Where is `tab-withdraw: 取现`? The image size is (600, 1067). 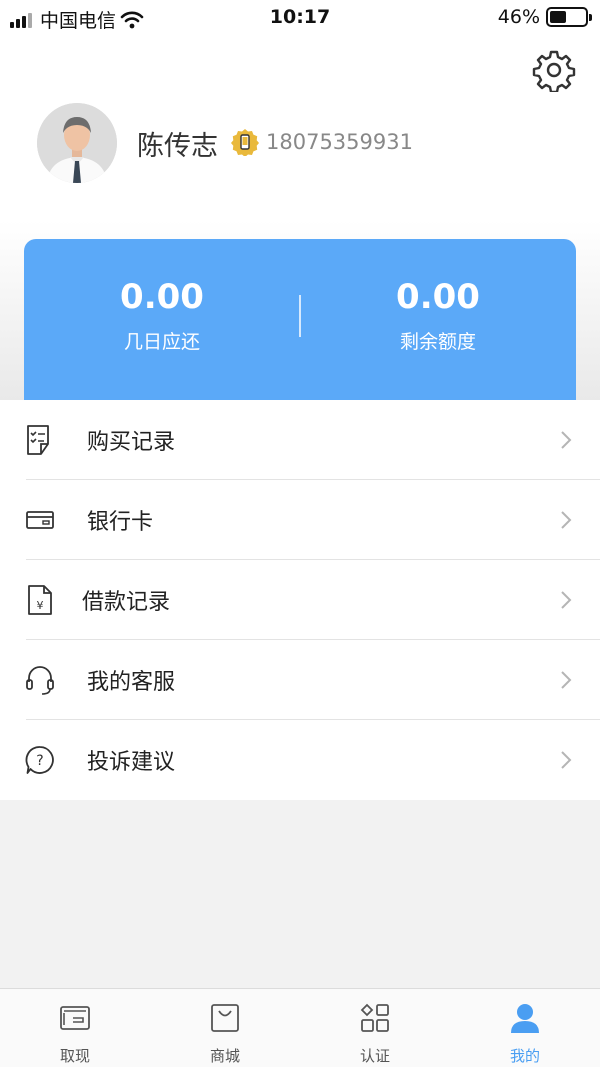 tab-withdraw: 取现 is located at coordinates (75, 1028).